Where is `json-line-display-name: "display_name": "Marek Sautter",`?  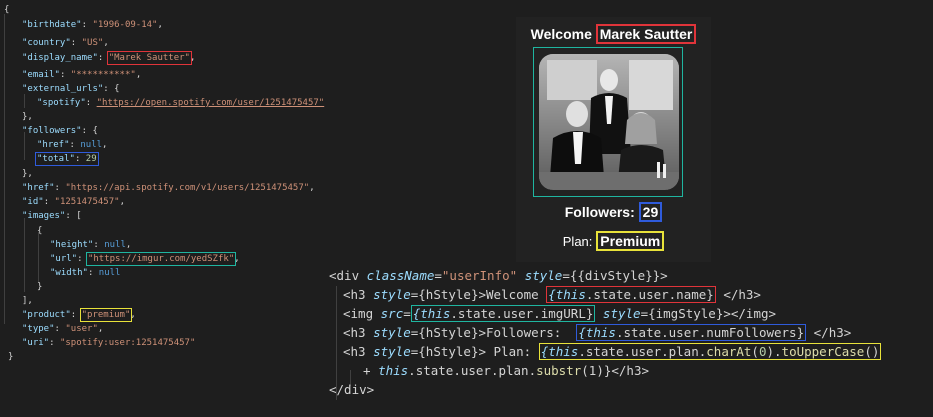
json-line-display-name: "display_name": "Marek Sautter", is located at coordinates (109, 58).